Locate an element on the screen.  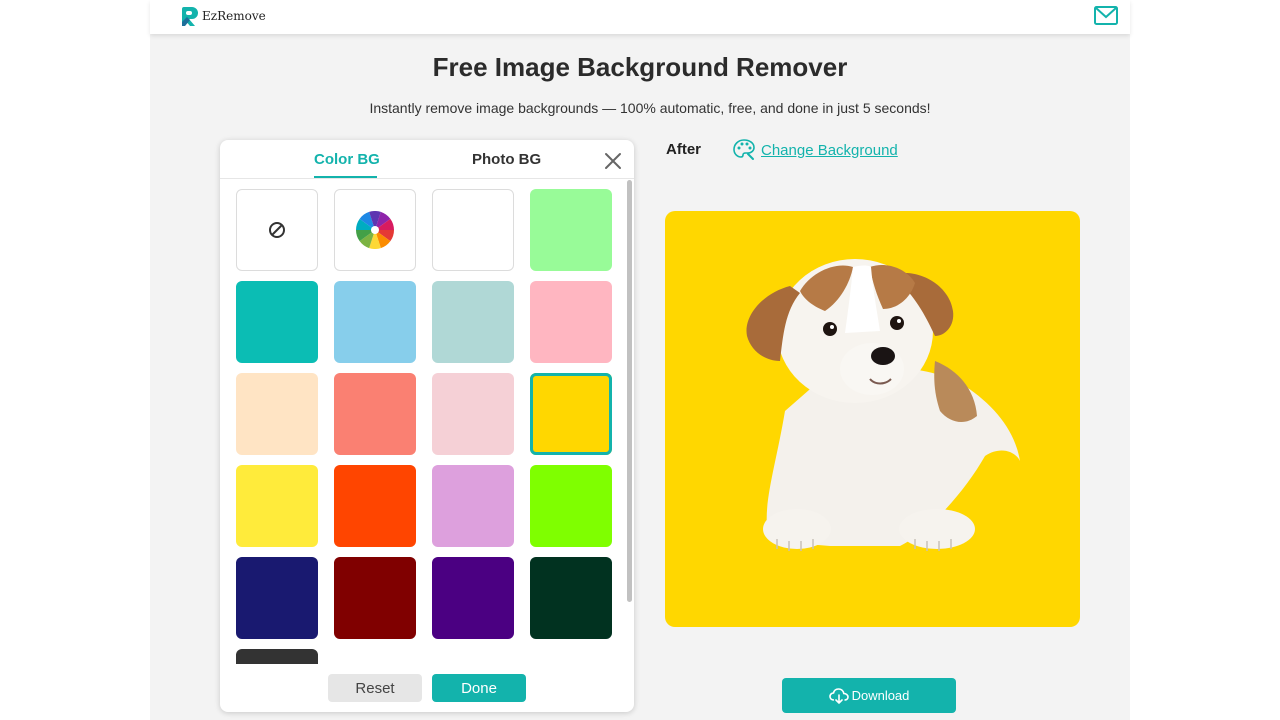
logo: EzRemove is located at coordinates (223, 16).